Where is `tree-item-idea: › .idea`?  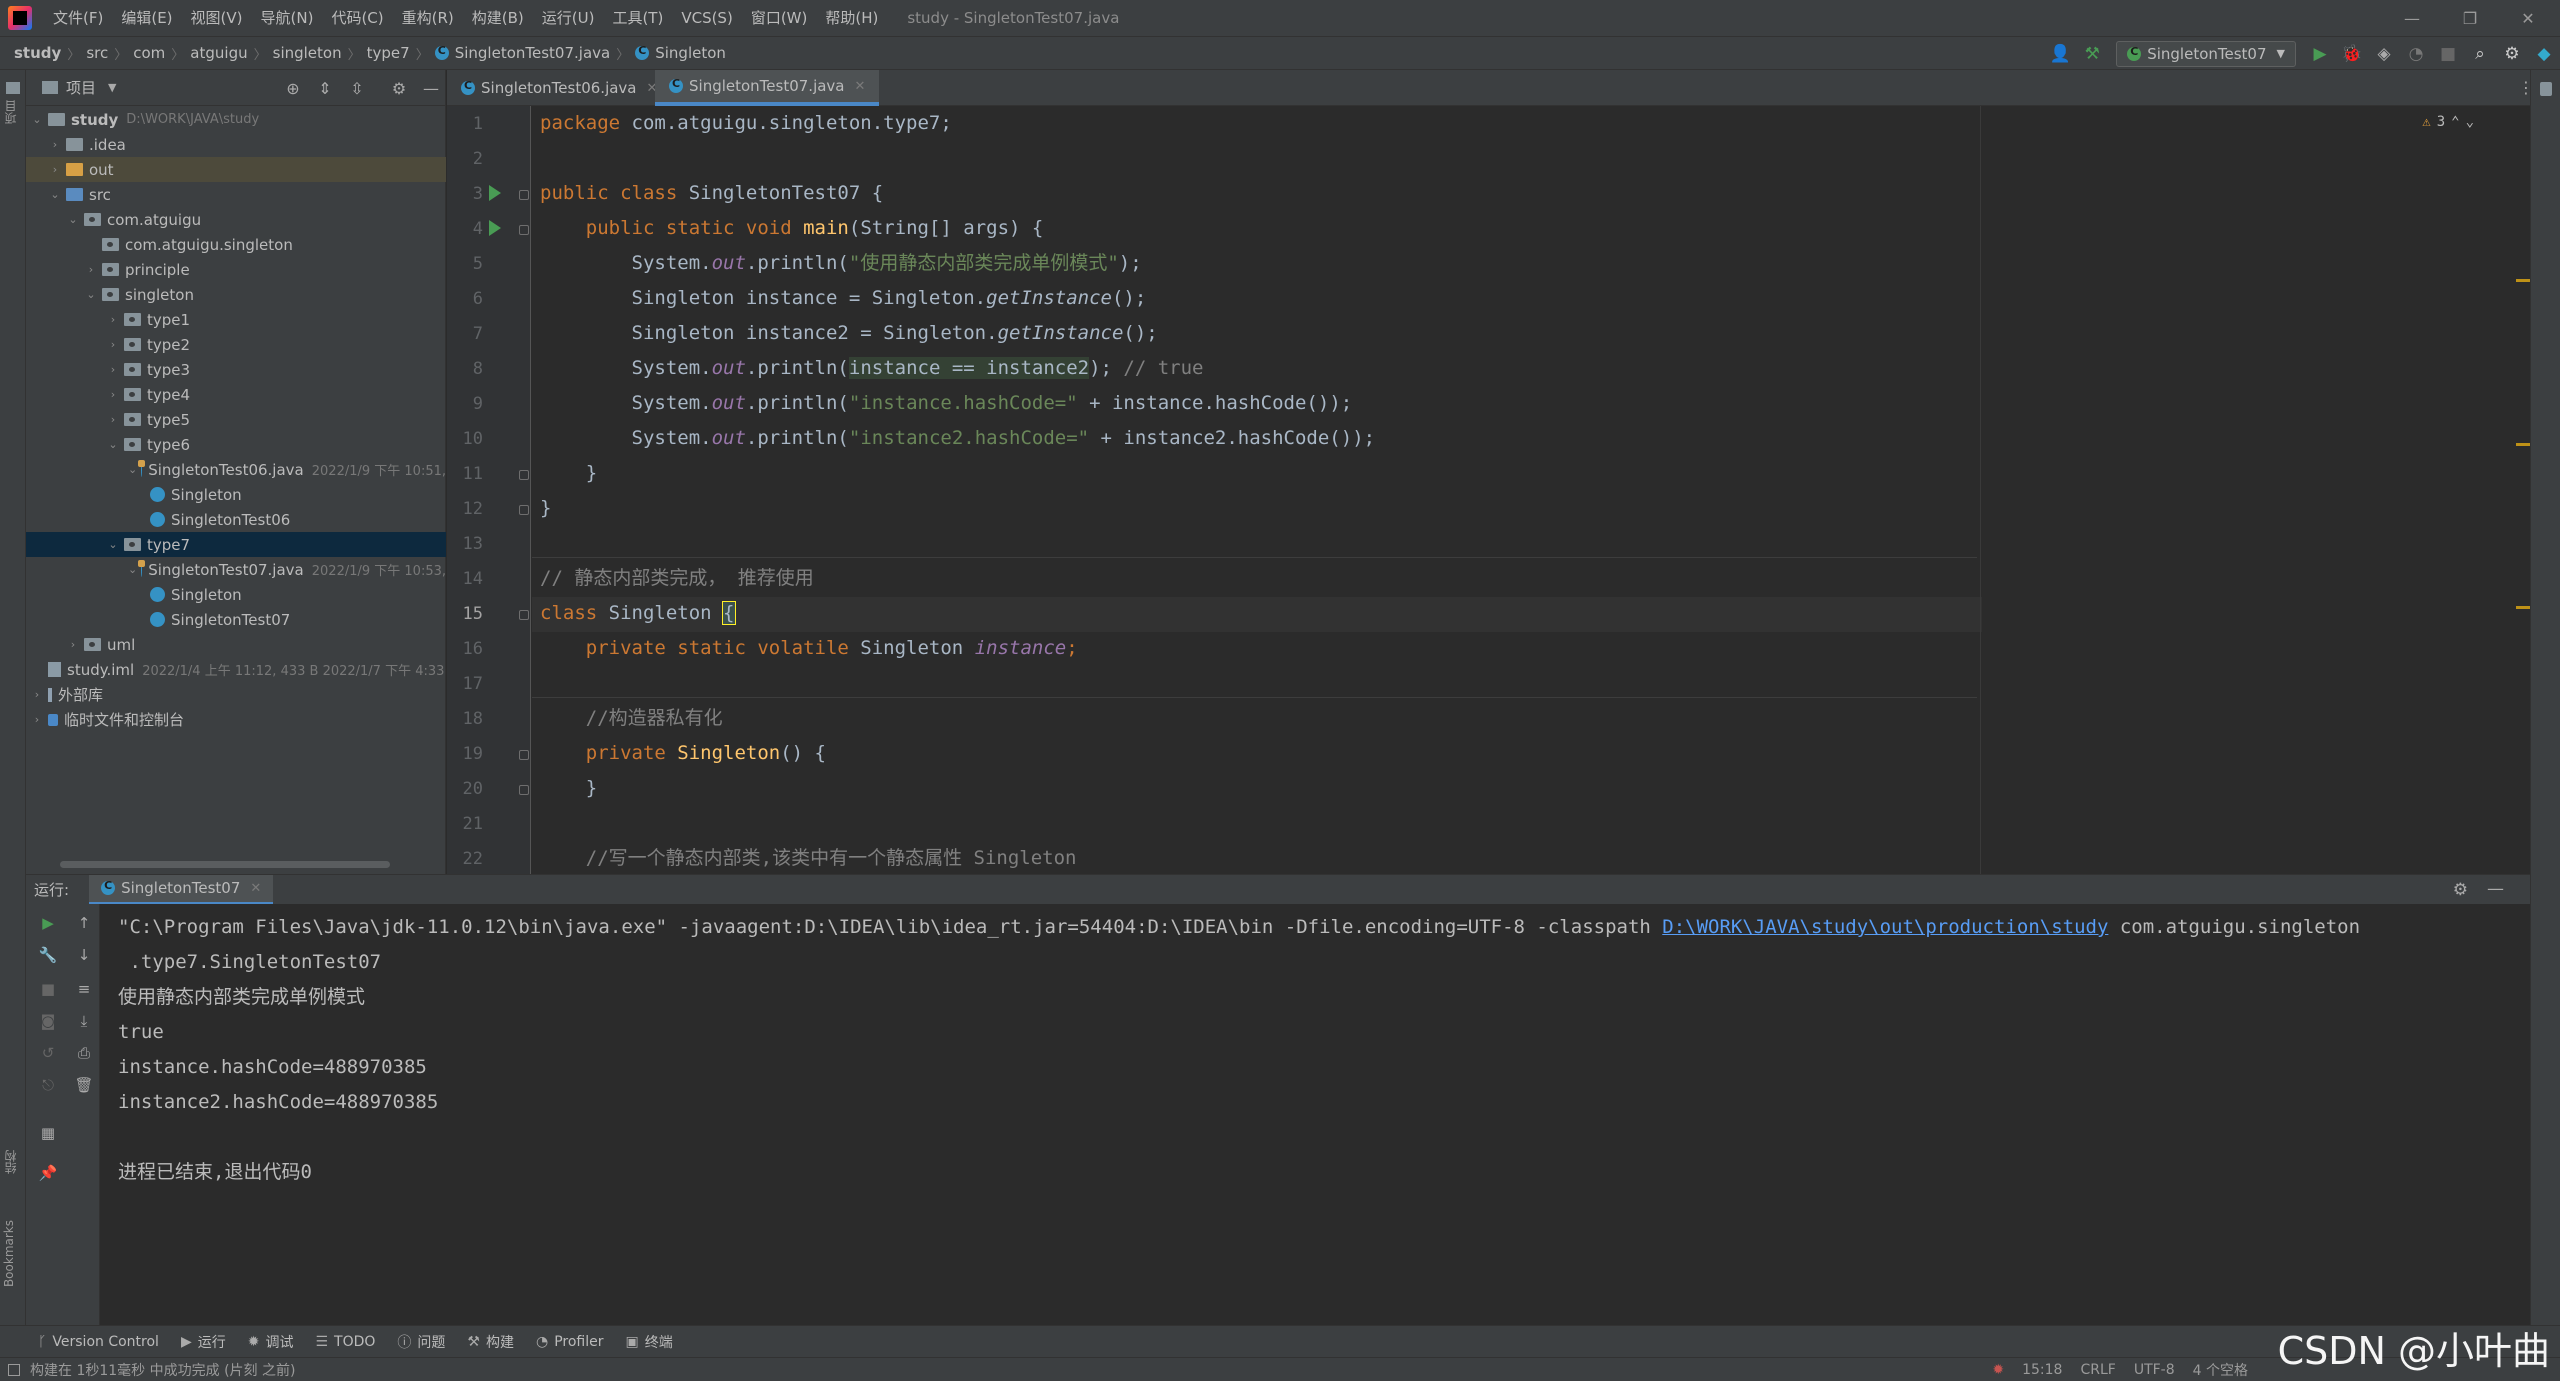 tree-item-idea: › .idea is located at coordinates (236, 144).